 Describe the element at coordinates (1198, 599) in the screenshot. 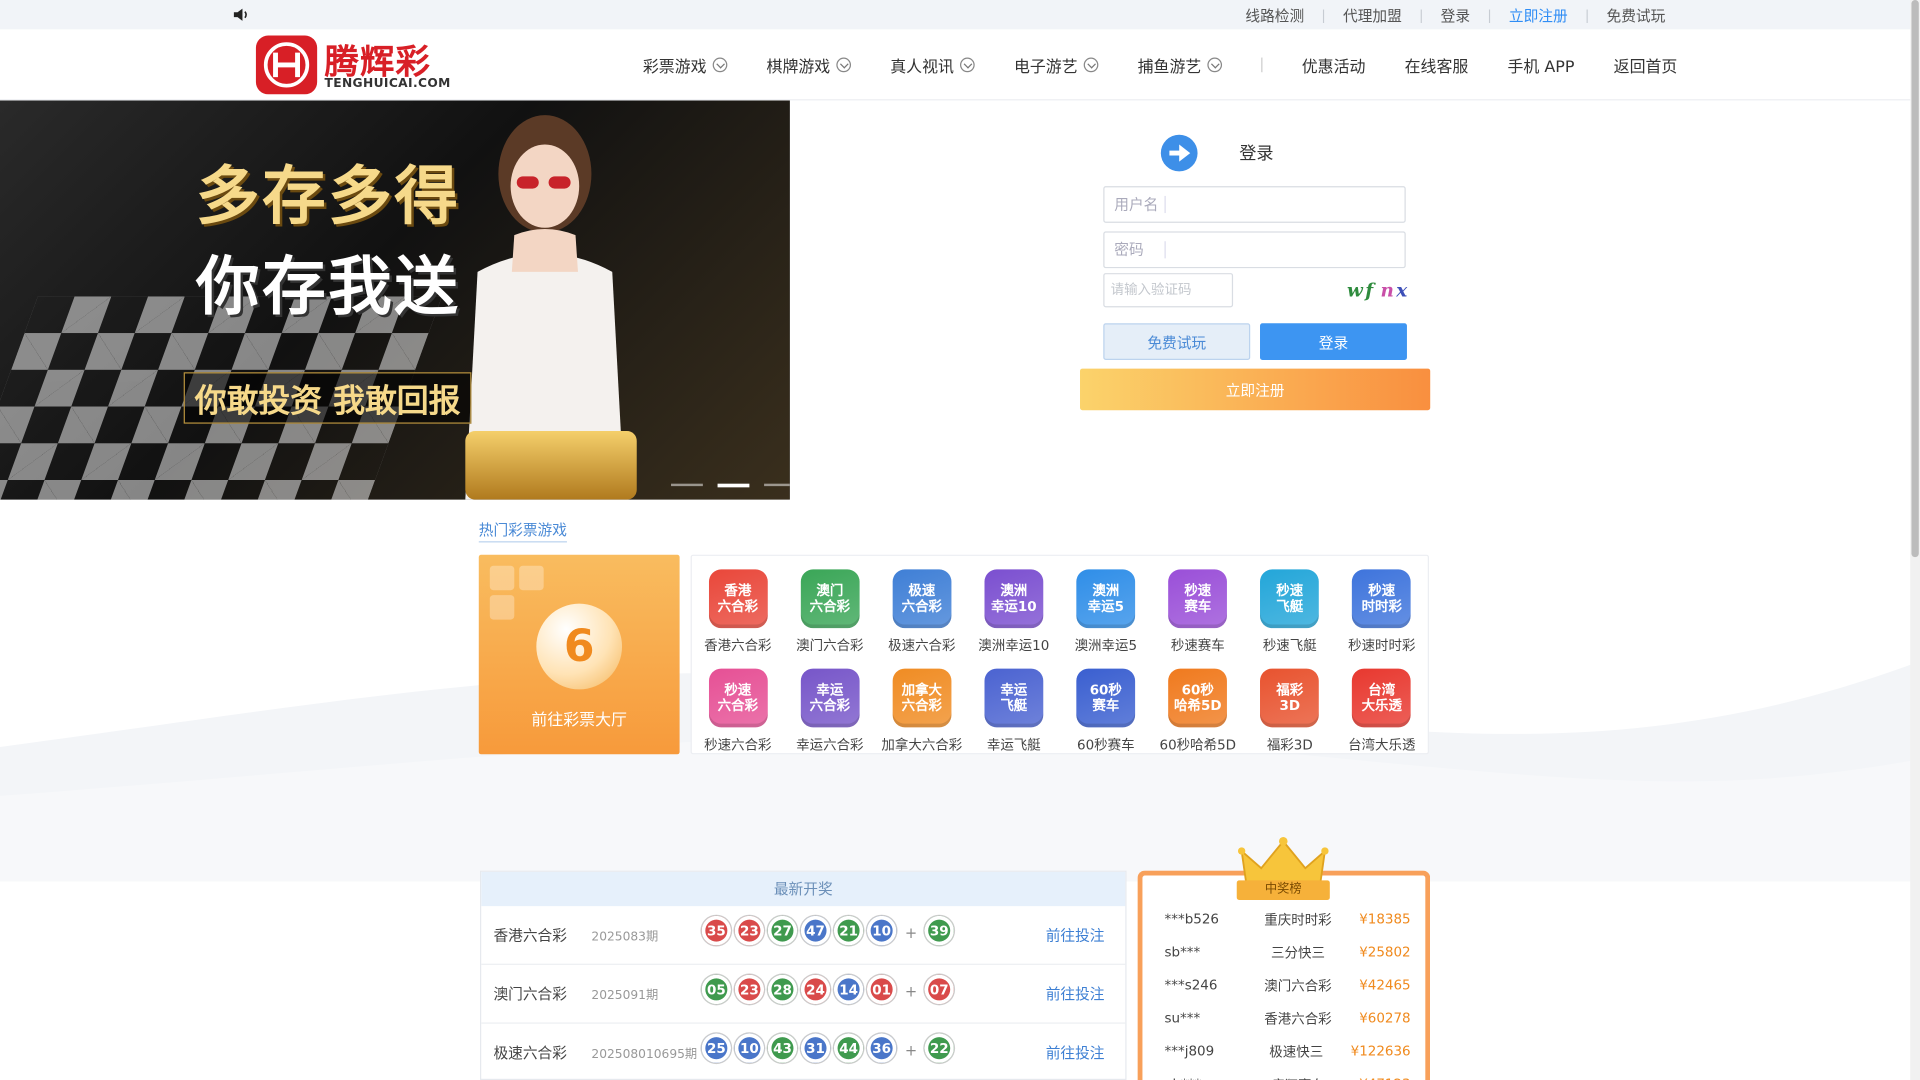

I see `lottery-game-icon: 秒速 赛车` at that location.